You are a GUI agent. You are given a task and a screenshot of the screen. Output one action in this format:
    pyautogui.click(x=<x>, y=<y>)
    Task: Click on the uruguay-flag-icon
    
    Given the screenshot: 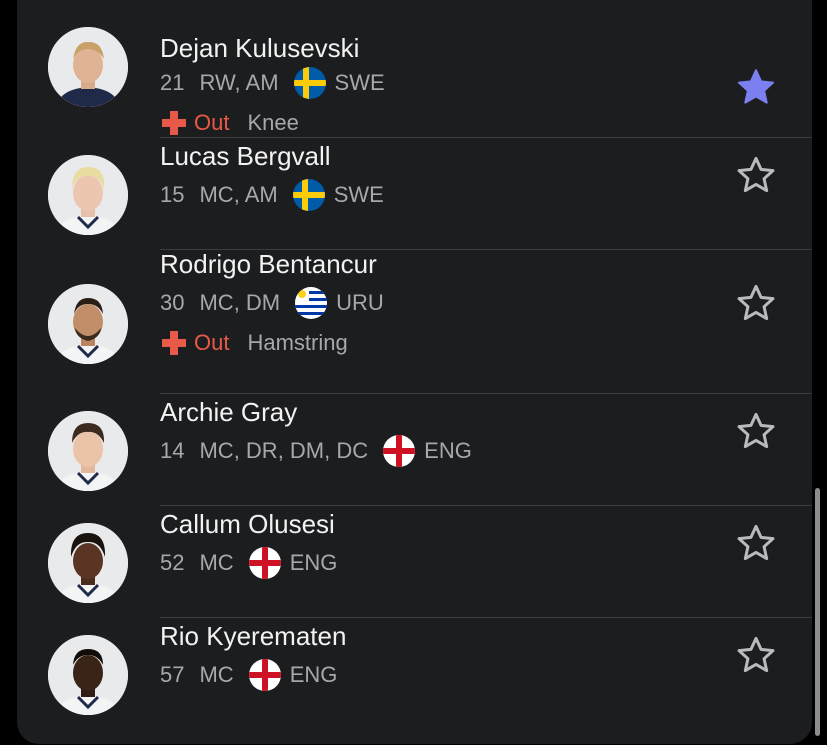 What is the action you would take?
    pyautogui.click(x=311, y=303)
    